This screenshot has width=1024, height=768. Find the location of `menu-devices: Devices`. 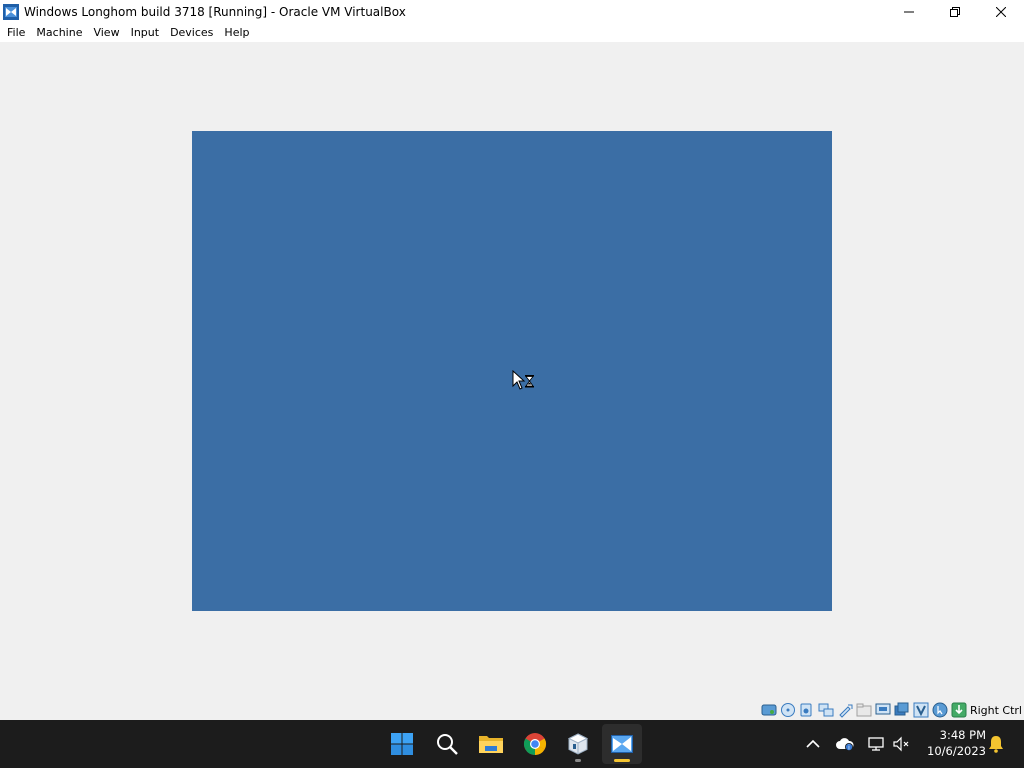

menu-devices: Devices is located at coordinates (191, 32).